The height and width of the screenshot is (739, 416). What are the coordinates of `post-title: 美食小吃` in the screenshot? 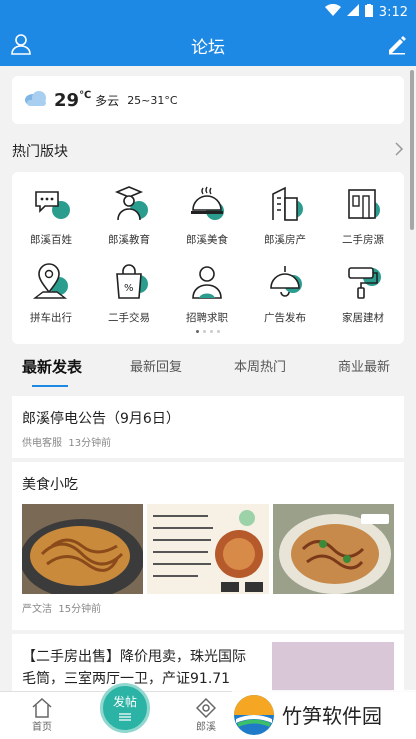 It's located at (50, 485).